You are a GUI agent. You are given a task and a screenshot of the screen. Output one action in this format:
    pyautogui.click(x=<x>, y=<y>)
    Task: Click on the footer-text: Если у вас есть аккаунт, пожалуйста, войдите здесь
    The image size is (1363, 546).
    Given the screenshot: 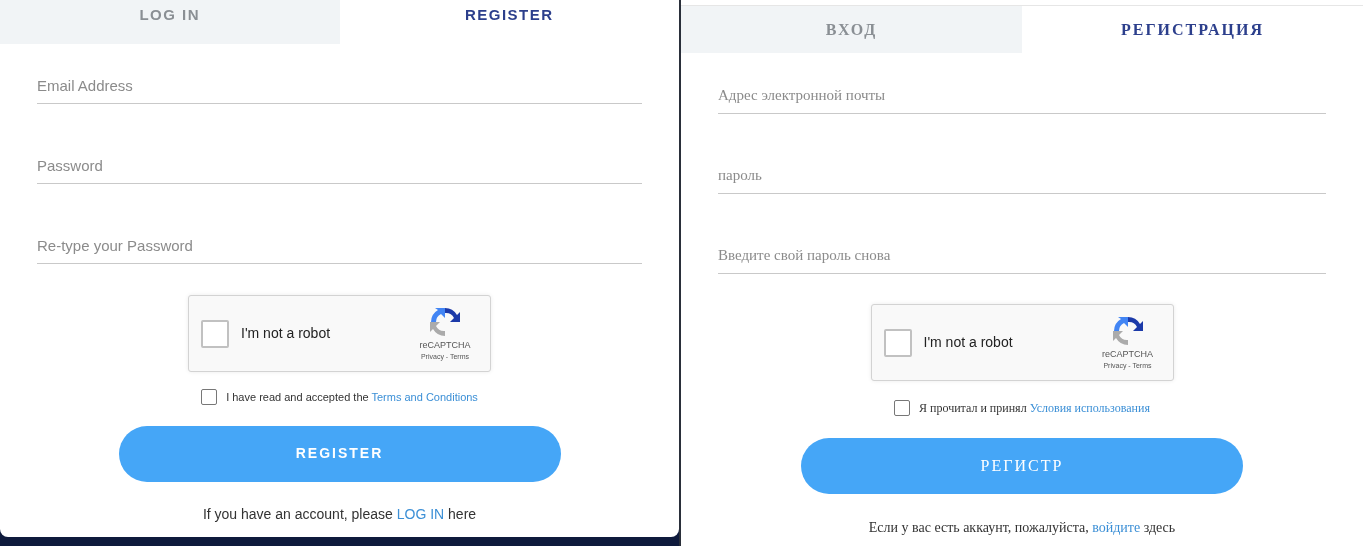 What is the action you would take?
    pyautogui.click(x=1022, y=528)
    